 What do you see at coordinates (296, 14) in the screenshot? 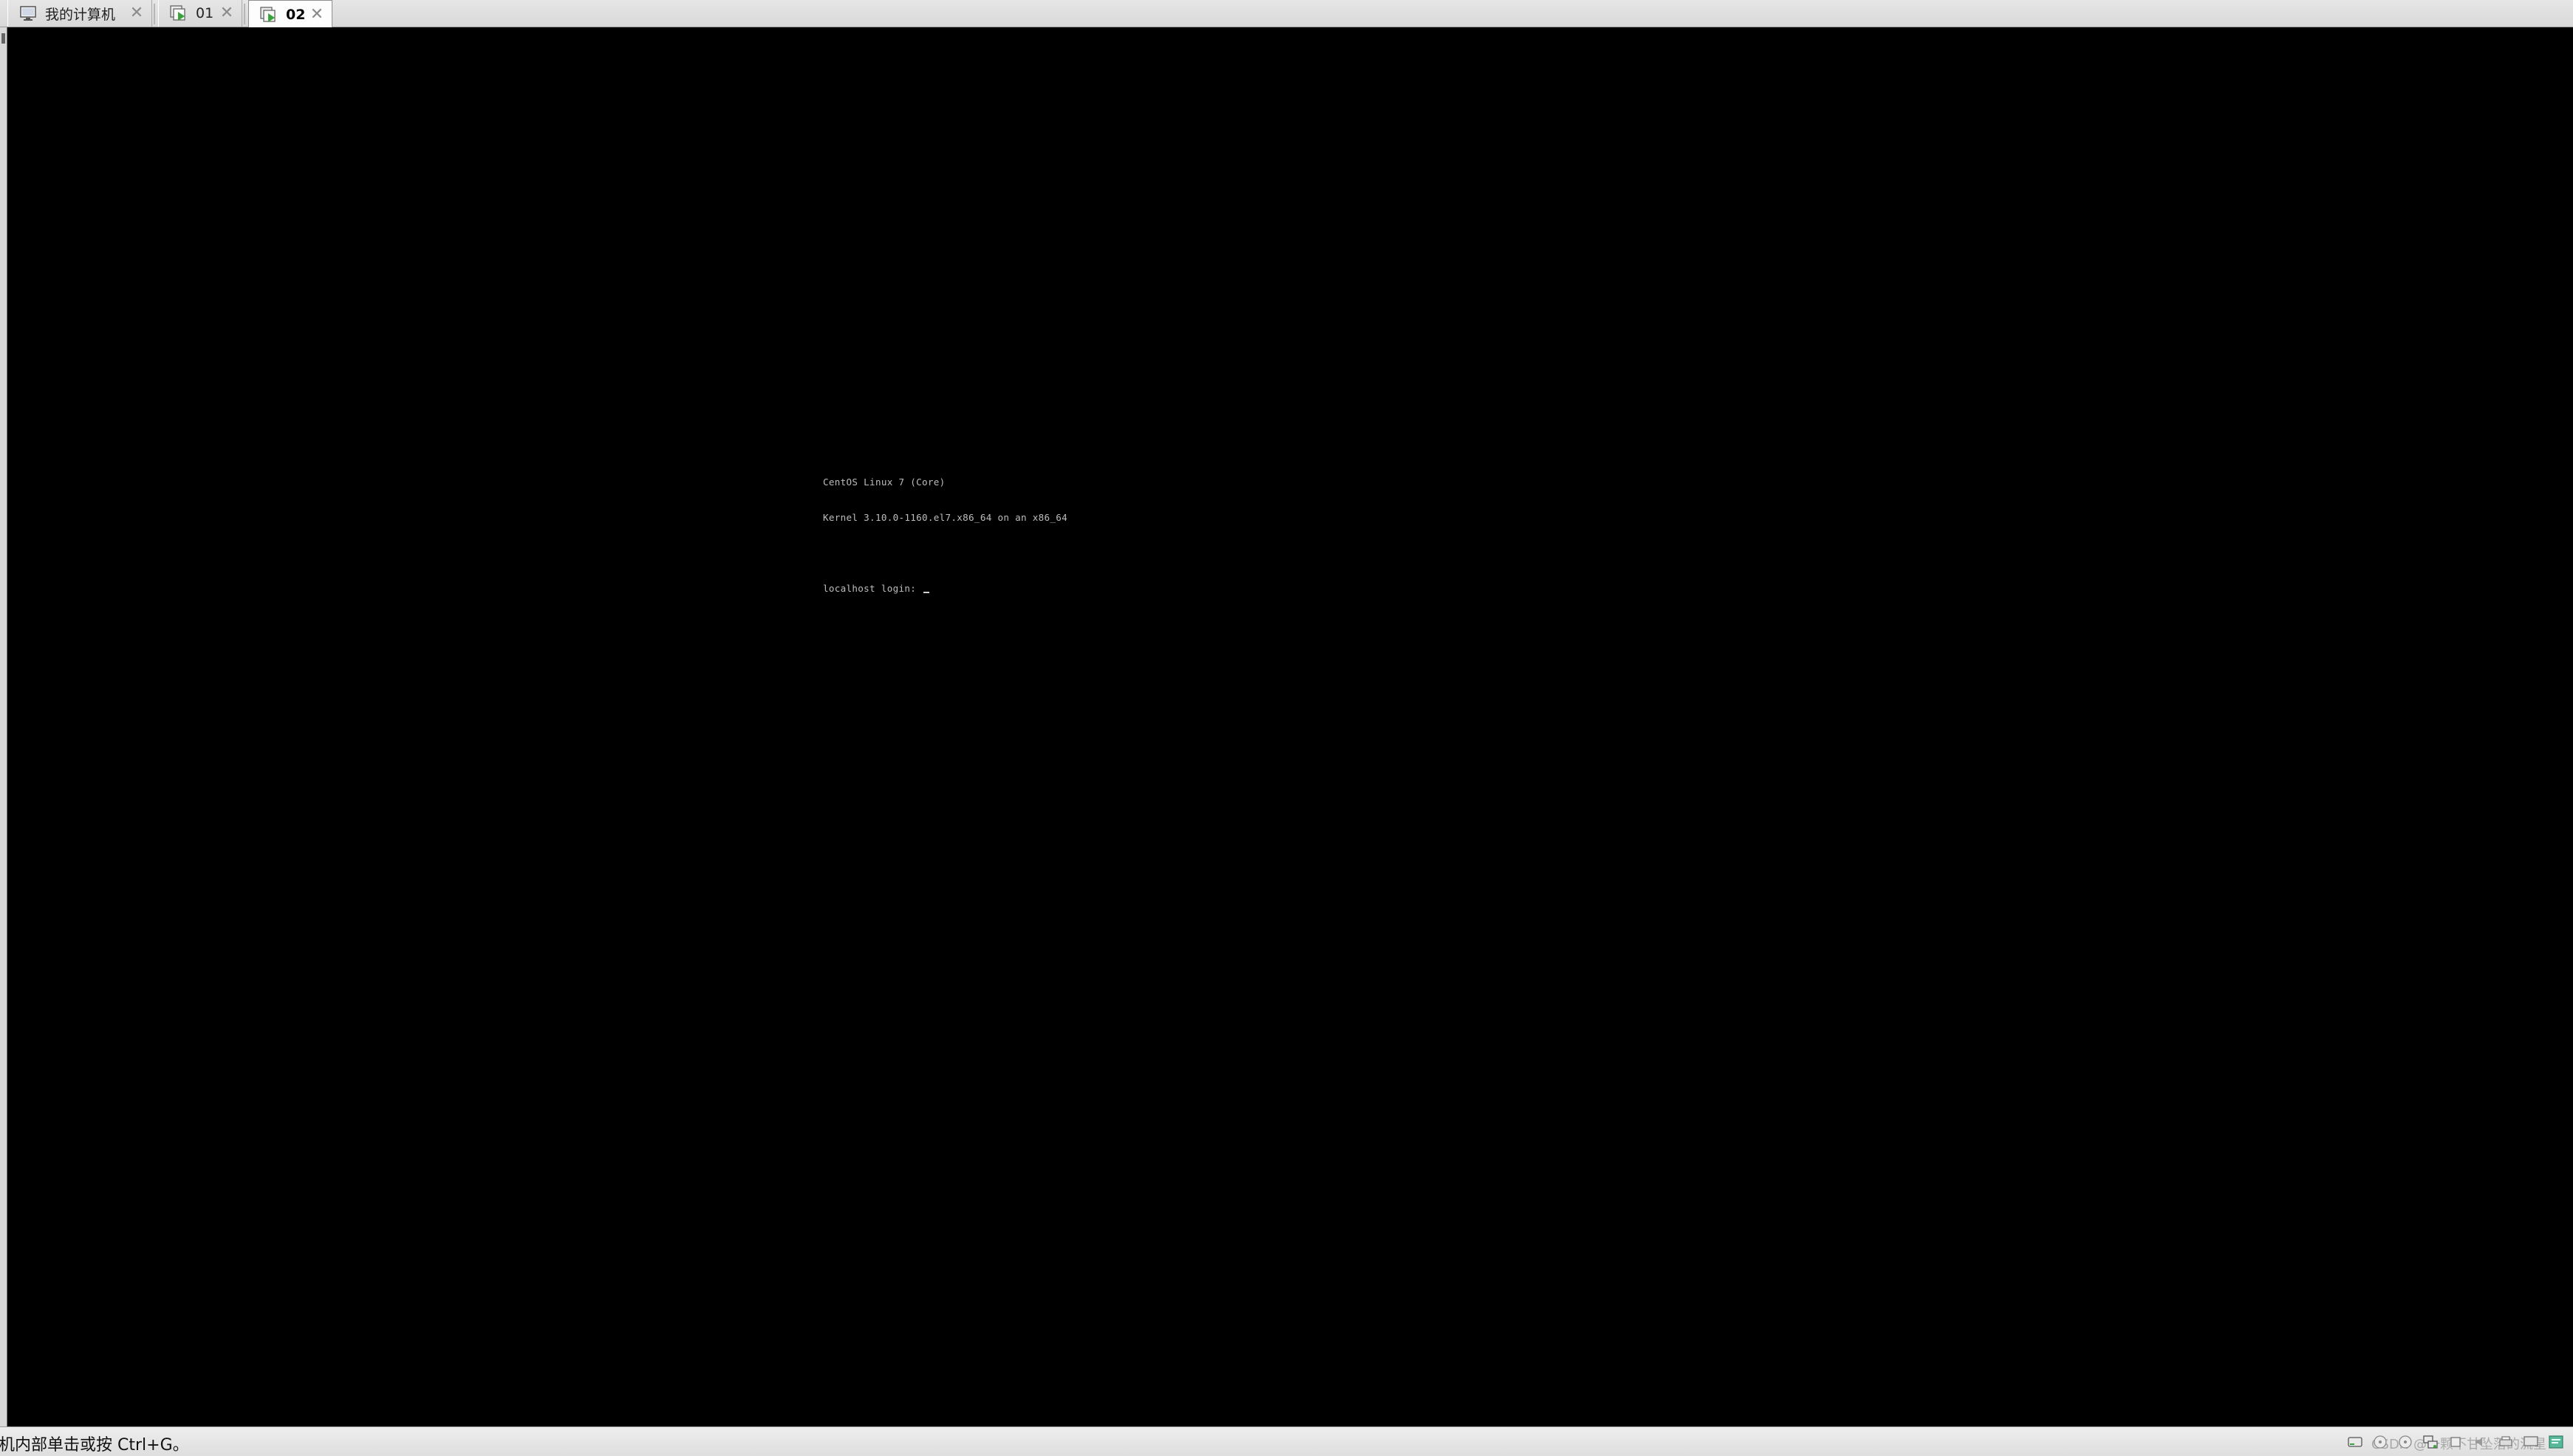
I see `tab-label: 02` at bounding box center [296, 14].